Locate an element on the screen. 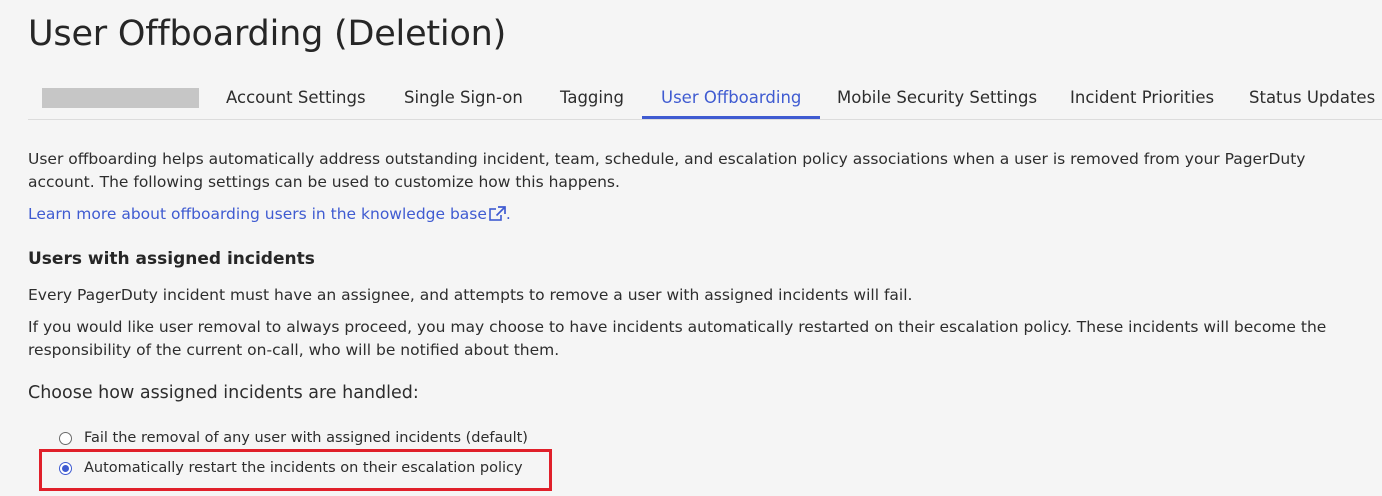 Image resolution: width=1382 pixels, height=496 pixels. redacted-tab is located at coordinates (120, 98).